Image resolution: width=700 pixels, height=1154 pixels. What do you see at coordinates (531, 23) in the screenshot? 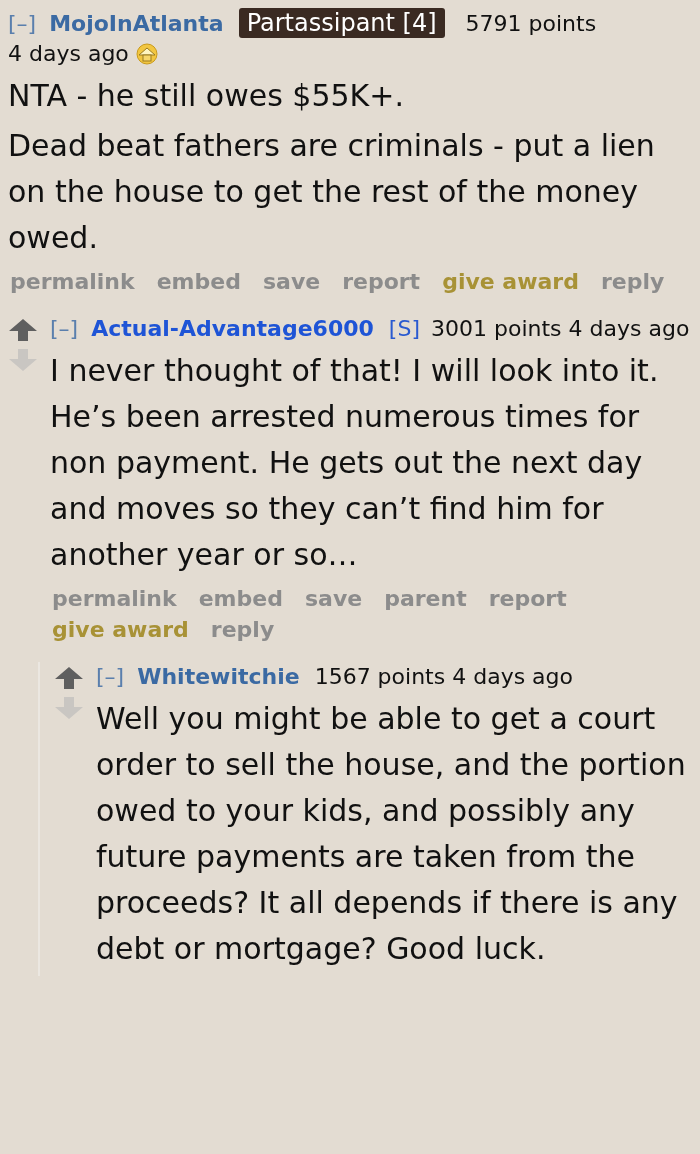
I see `score-text: 5791 points` at bounding box center [531, 23].